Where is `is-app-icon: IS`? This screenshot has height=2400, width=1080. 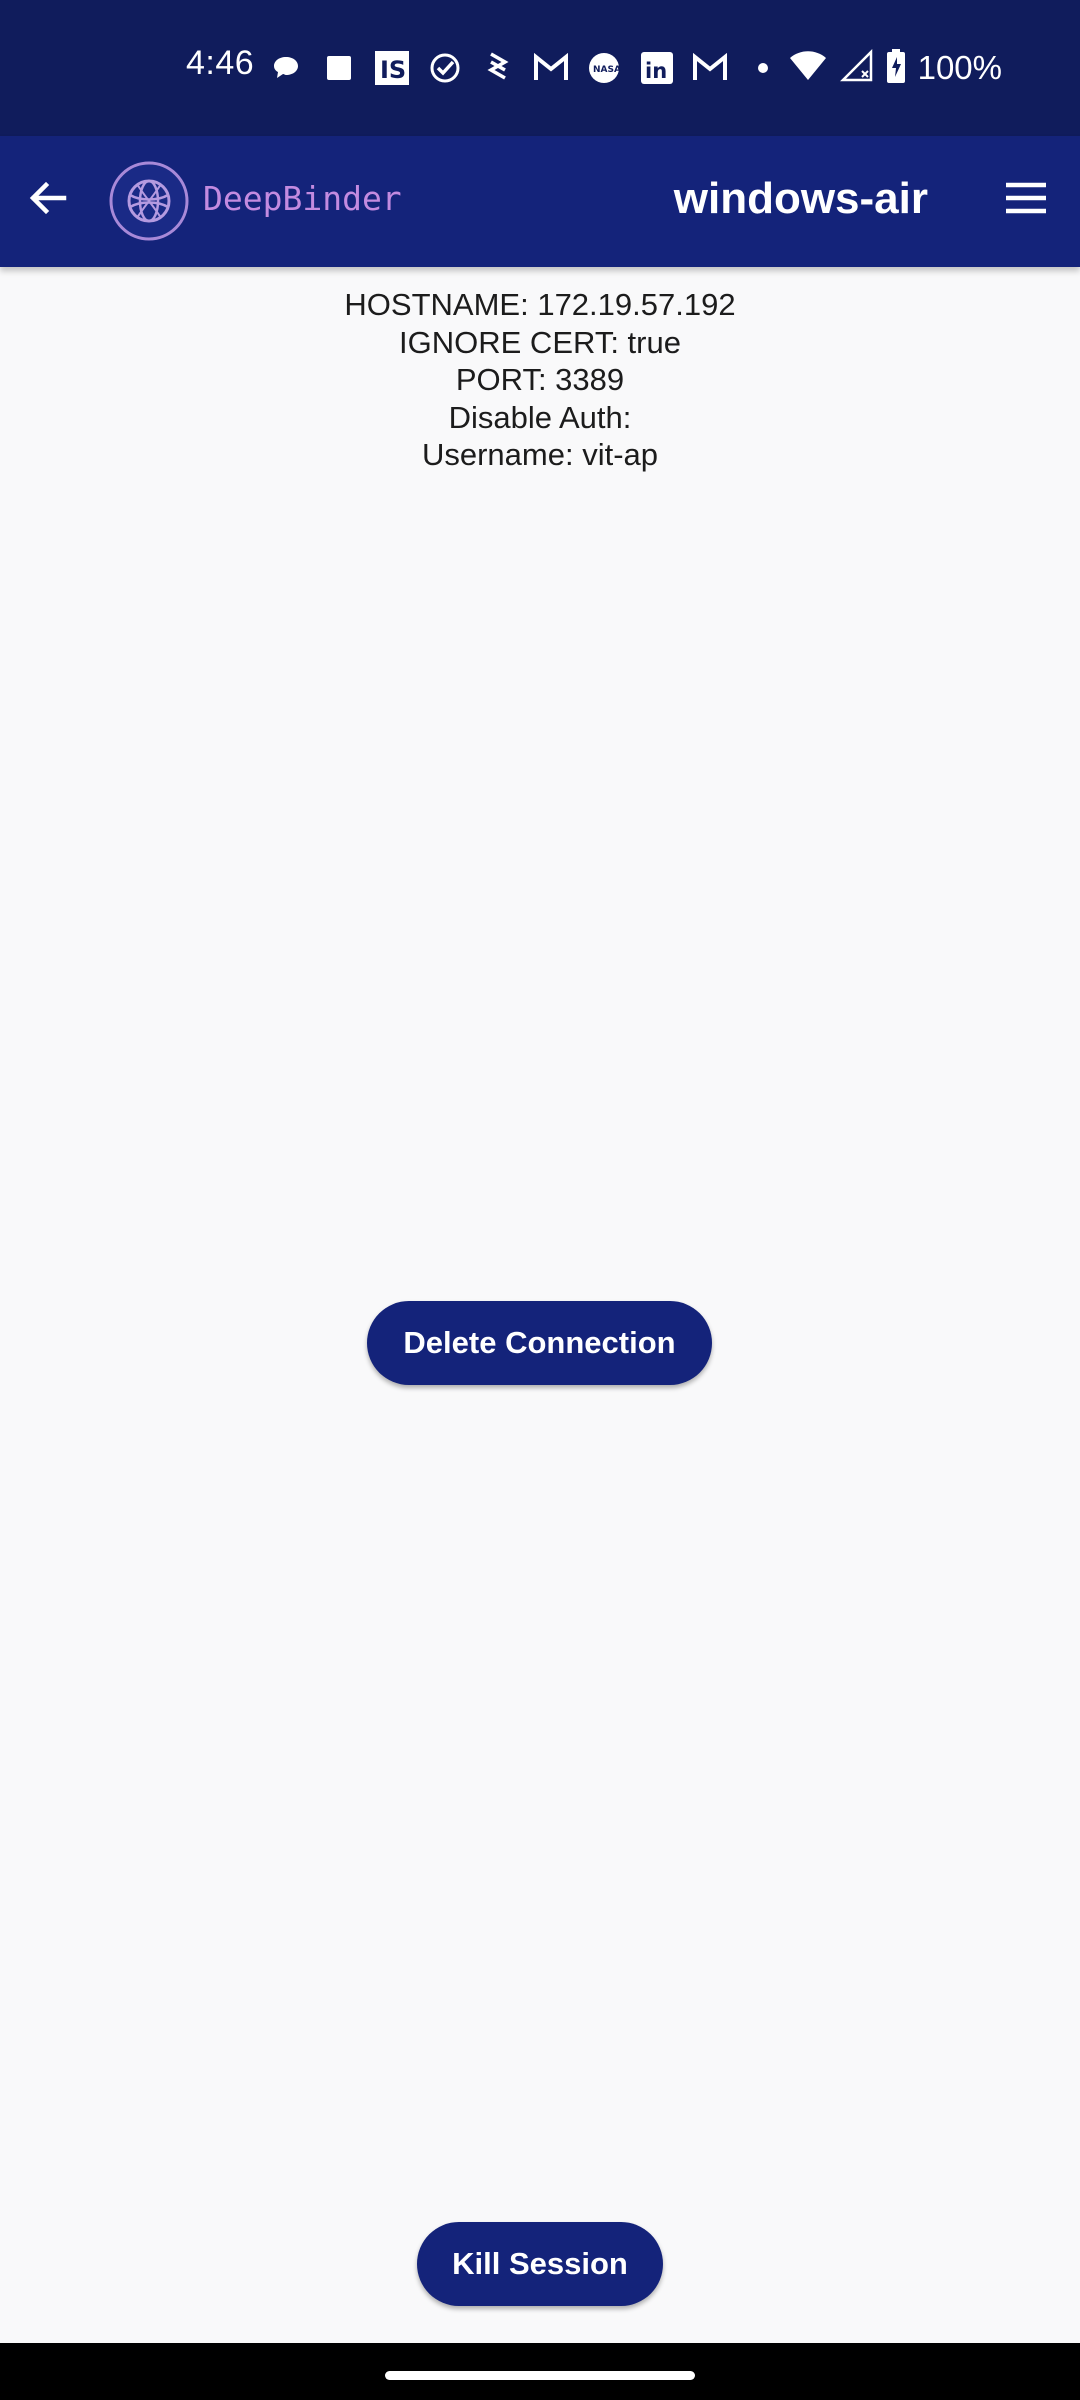
is-app-icon: IS is located at coordinates (392, 68).